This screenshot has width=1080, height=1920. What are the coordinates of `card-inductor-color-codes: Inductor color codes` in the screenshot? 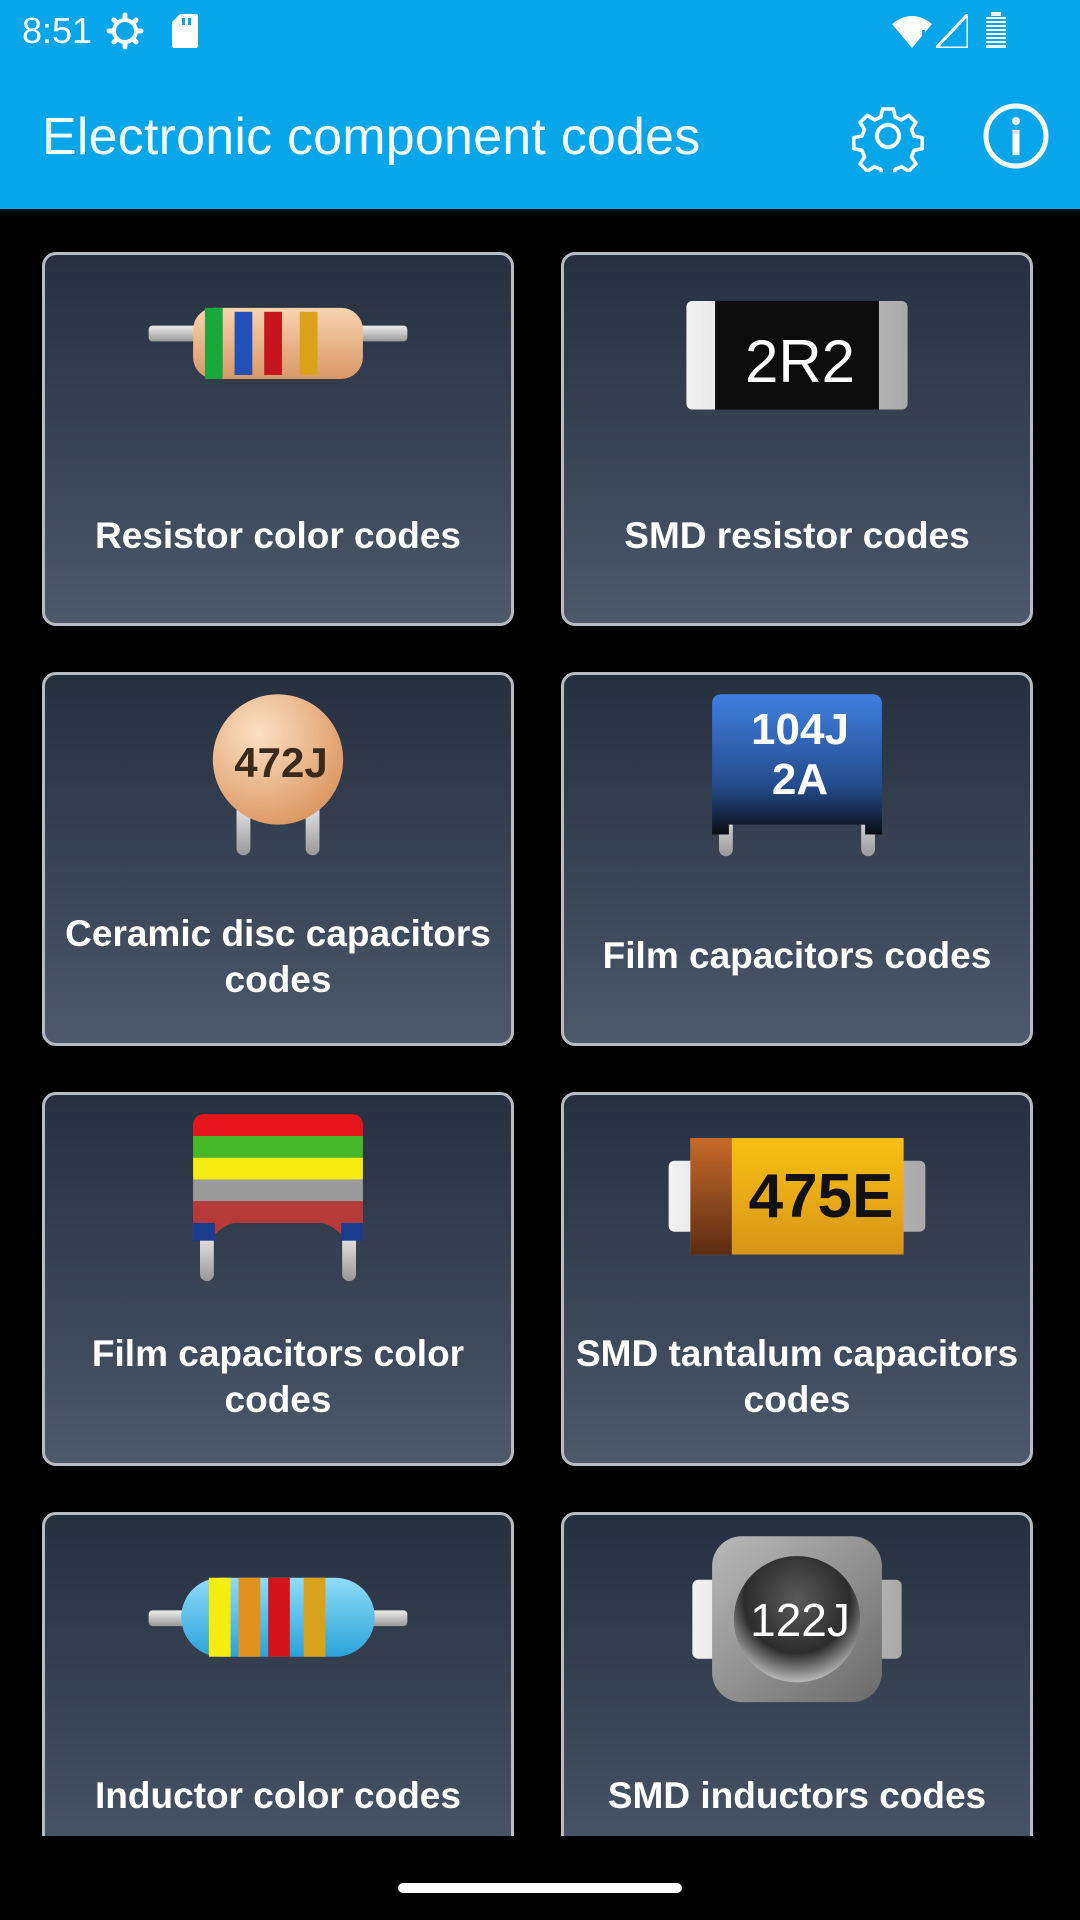 It's located at (278, 1674).